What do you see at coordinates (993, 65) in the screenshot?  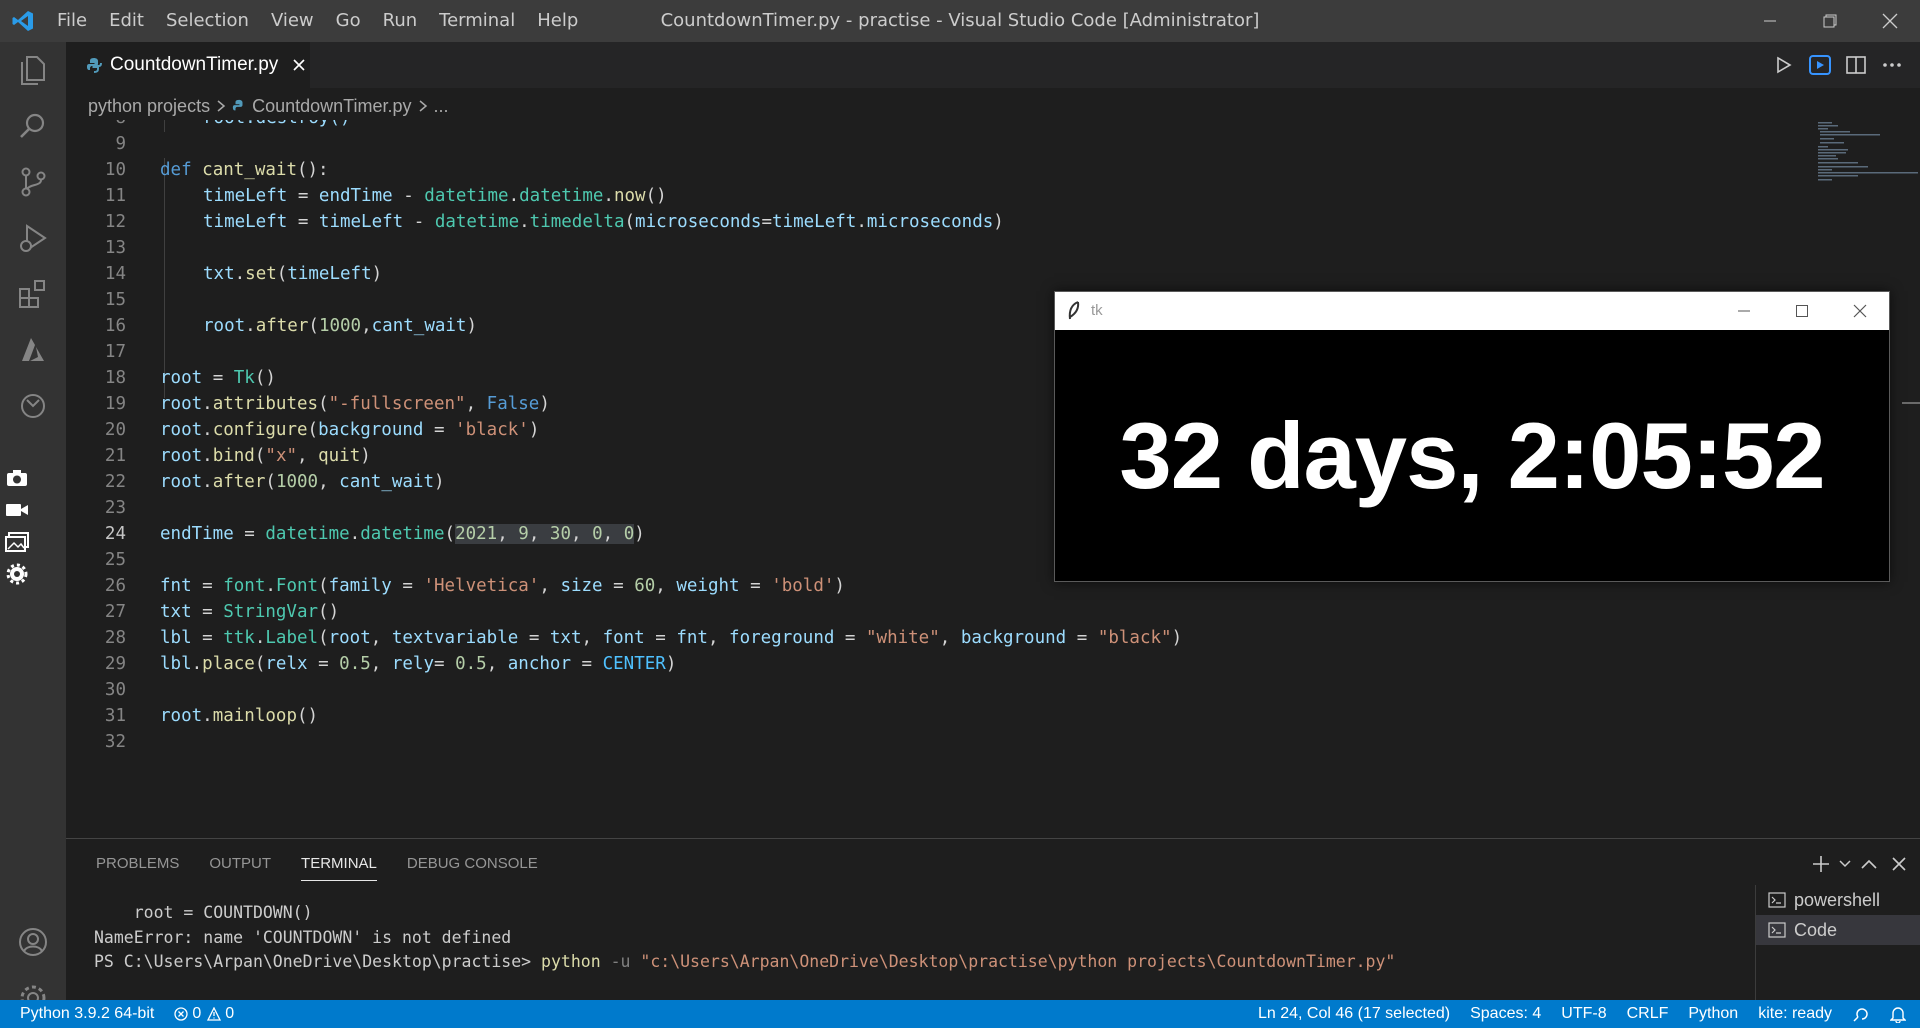 I see `editor-tab-bar: CountdownTimer.py` at bounding box center [993, 65].